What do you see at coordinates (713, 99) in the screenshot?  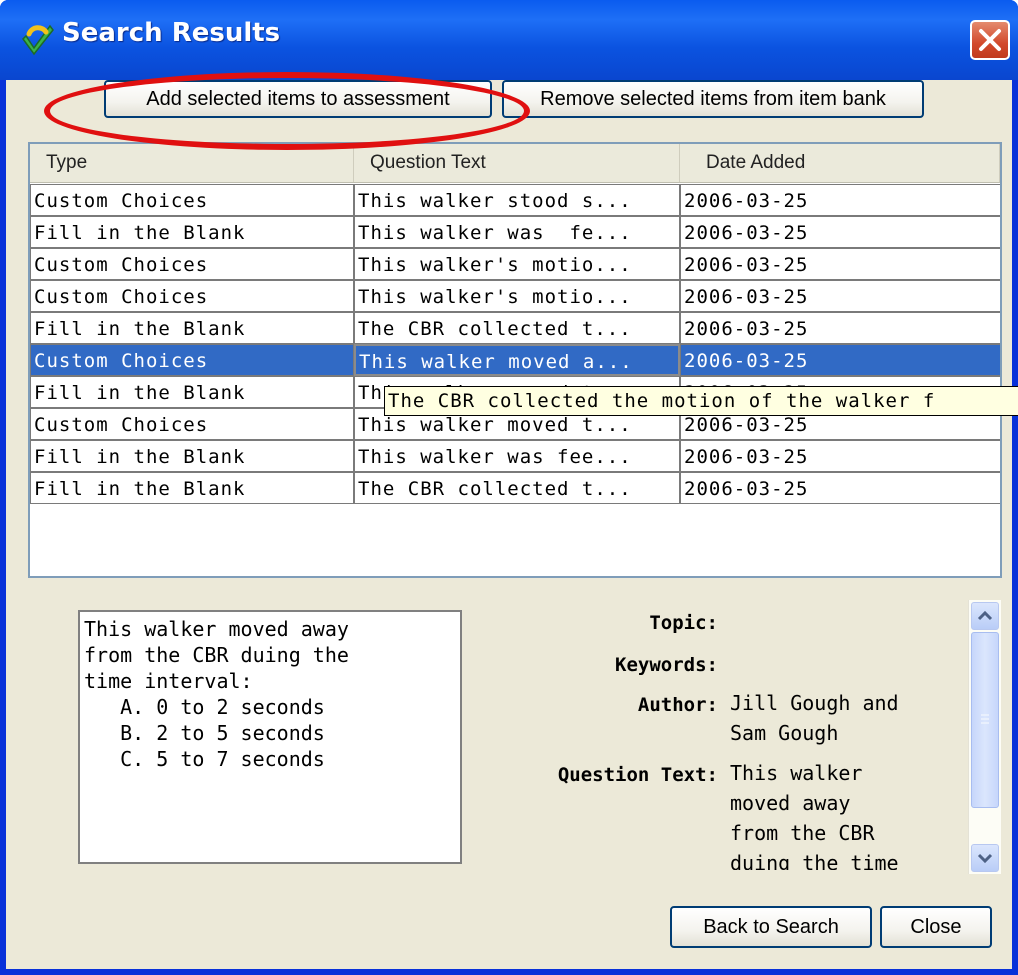 I see `remove-from-item-bank-button: Remove selected items from item bank` at bounding box center [713, 99].